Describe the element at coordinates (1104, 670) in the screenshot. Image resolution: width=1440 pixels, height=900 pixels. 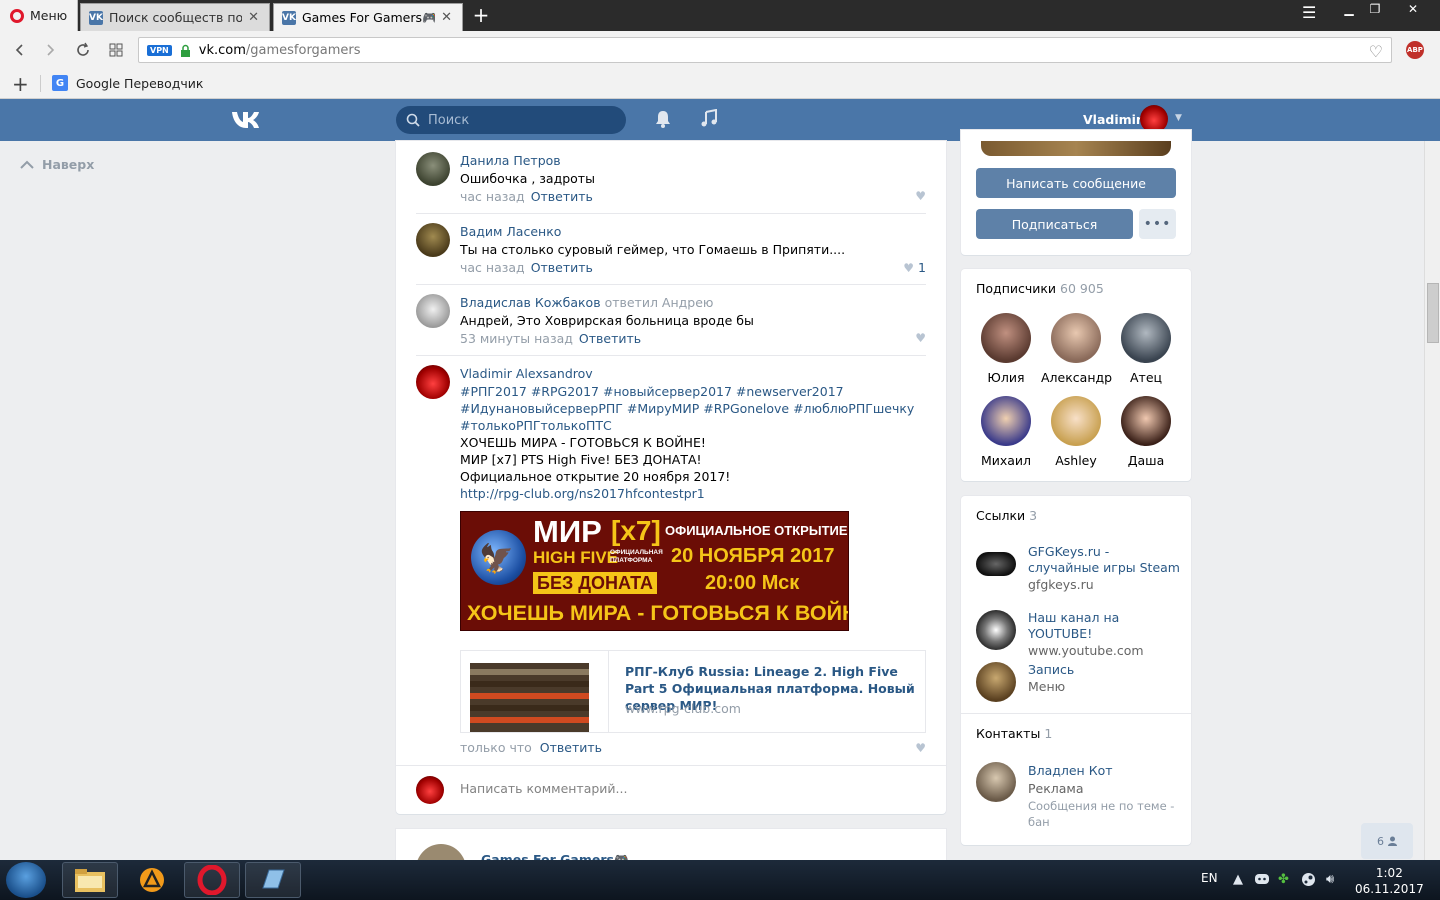
I see `link-title: Запись` at that location.